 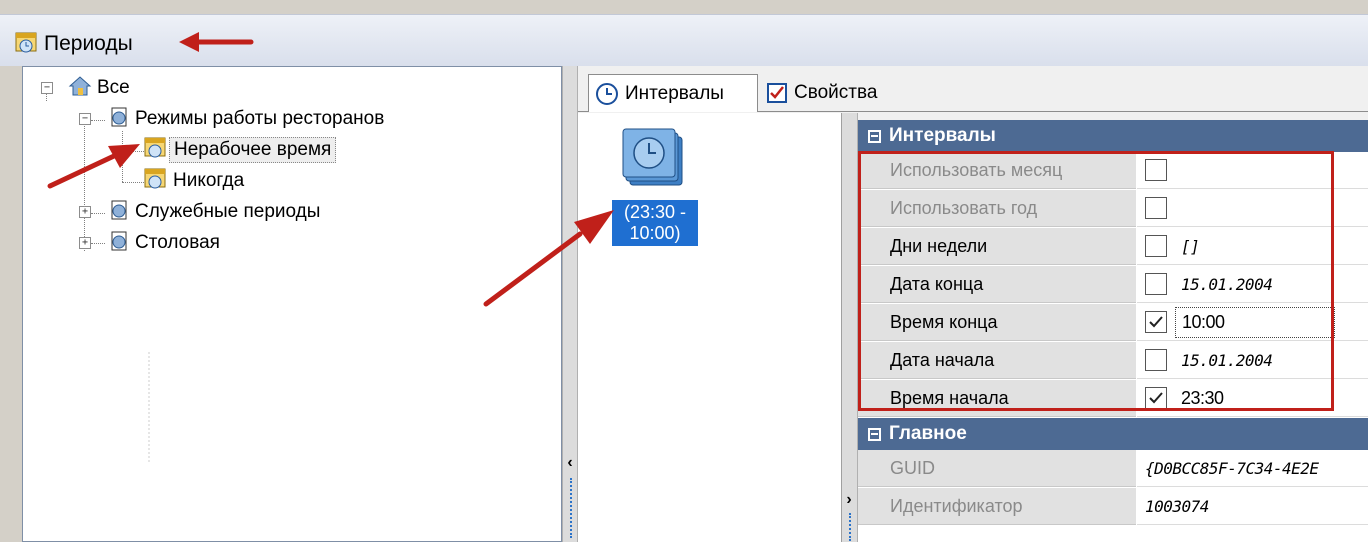 What do you see at coordinates (1252, 506) in the screenshot?
I see `prop-value: 1003074` at bounding box center [1252, 506].